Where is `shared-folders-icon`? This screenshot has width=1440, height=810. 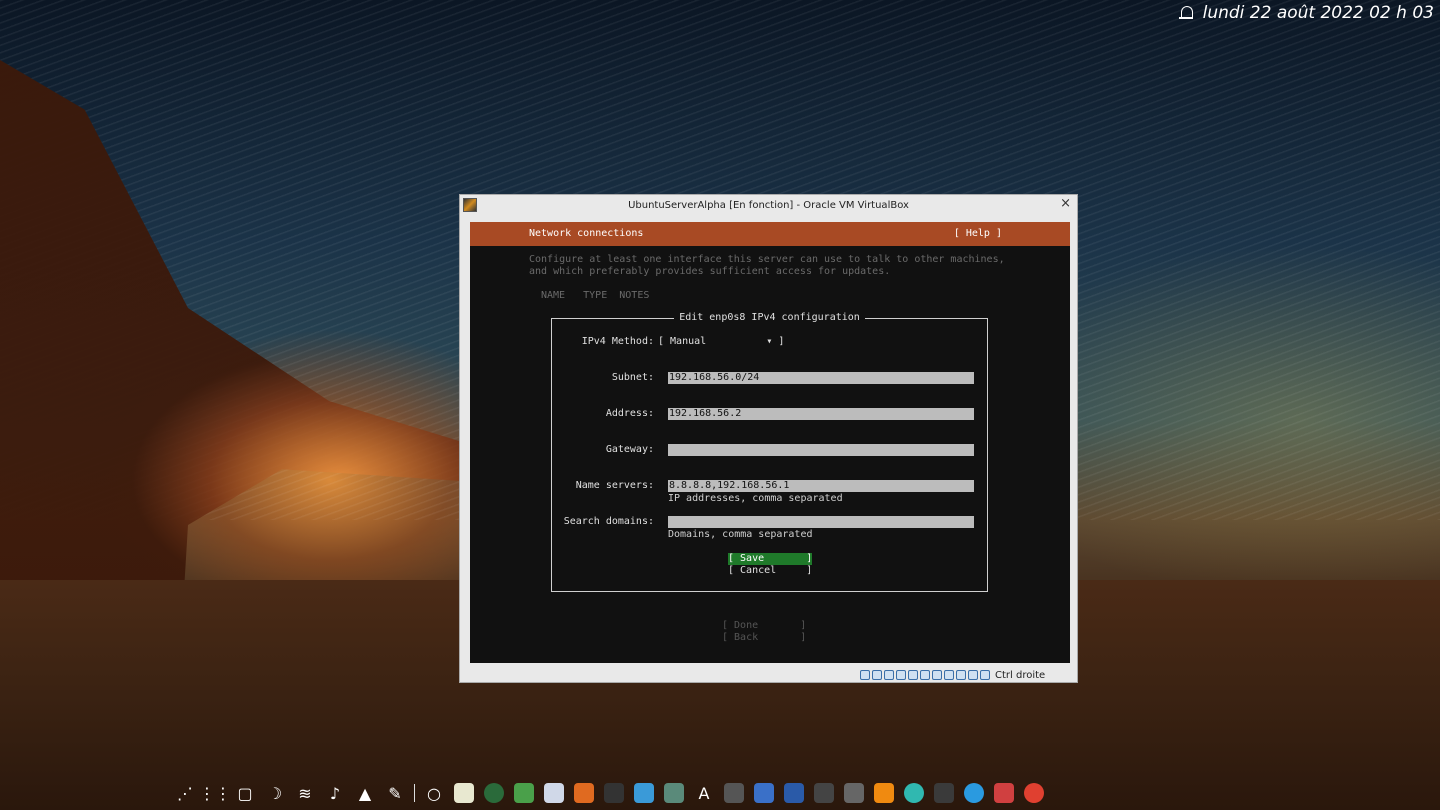 shared-folders-icon is located at coordinates (925, 675).